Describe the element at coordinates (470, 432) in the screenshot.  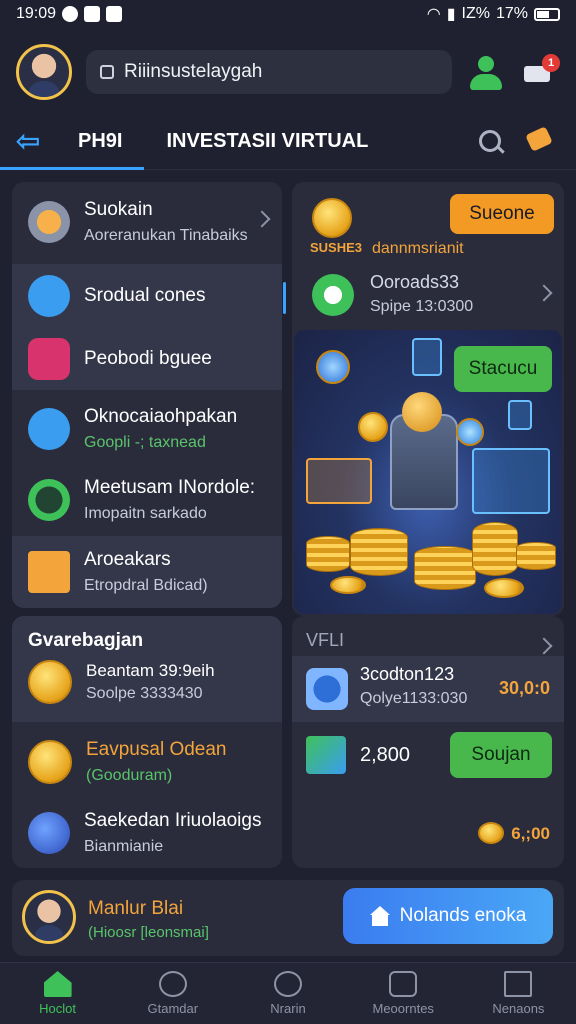
I see `globe-icon` at that location.